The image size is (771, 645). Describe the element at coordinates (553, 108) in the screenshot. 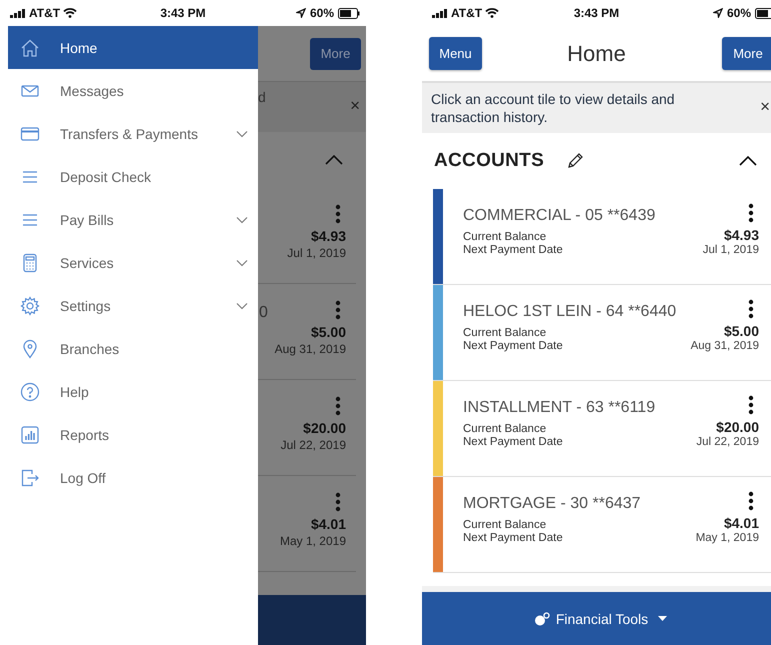

I see `banner-text: Click an account tile to view details and transaction history.` at that location.